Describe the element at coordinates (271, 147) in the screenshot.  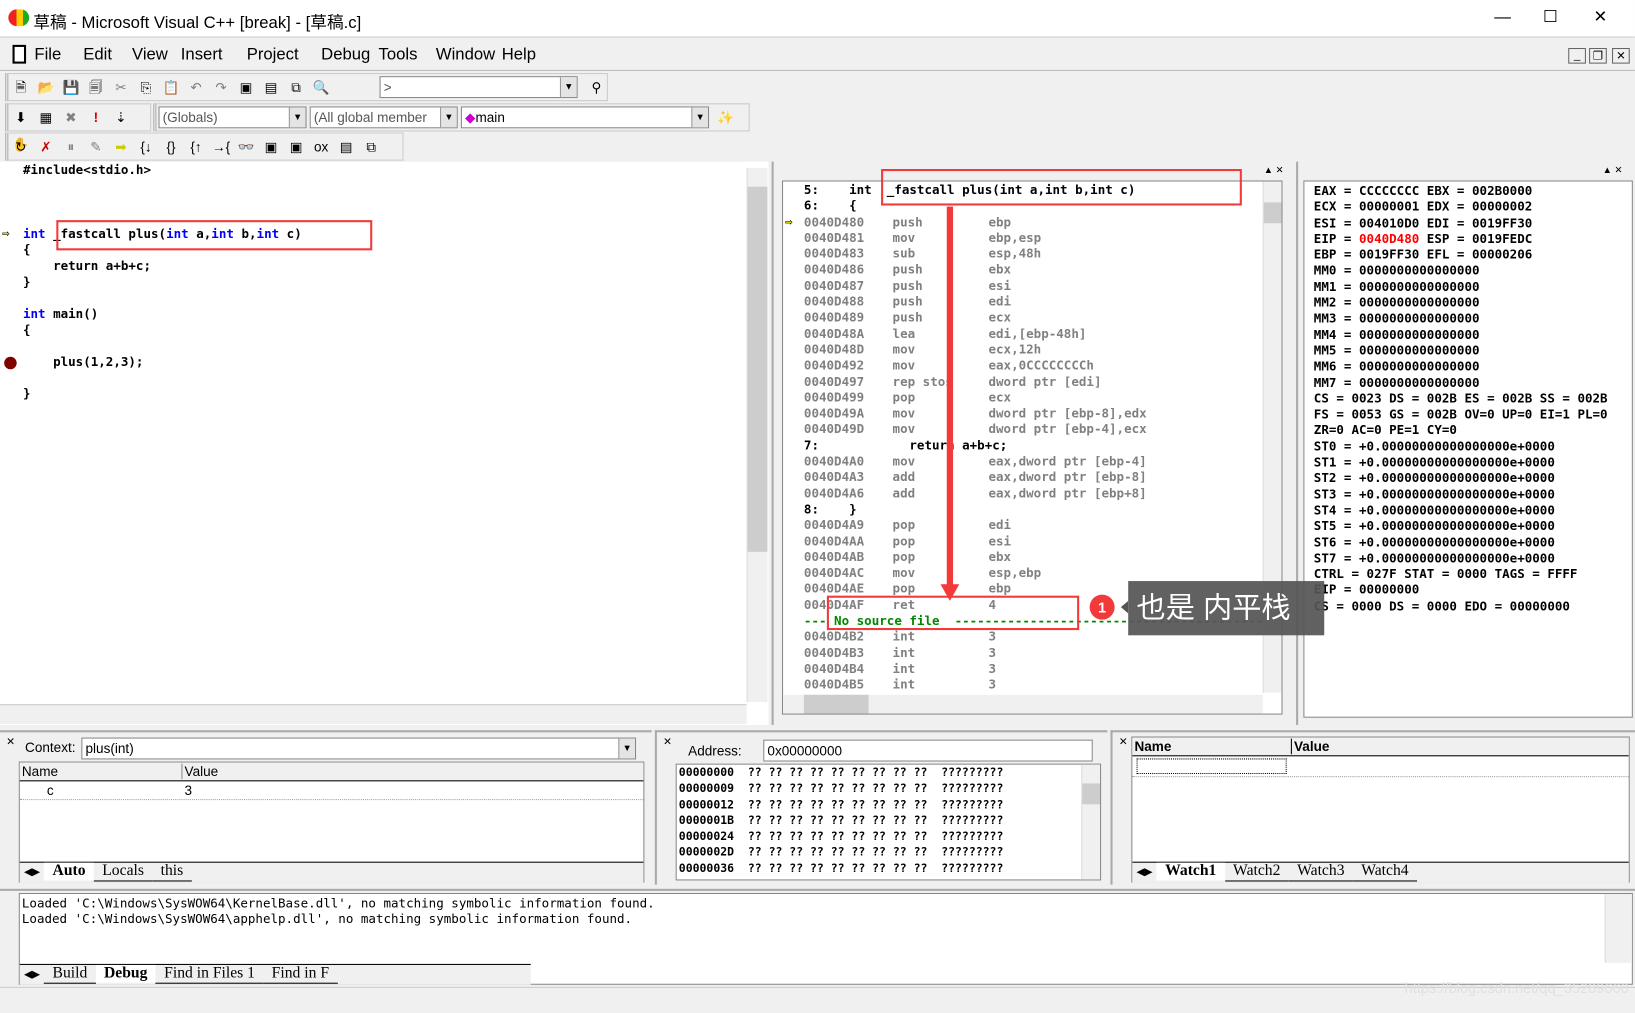
I see `watch-window-icon: ▣` at that location.